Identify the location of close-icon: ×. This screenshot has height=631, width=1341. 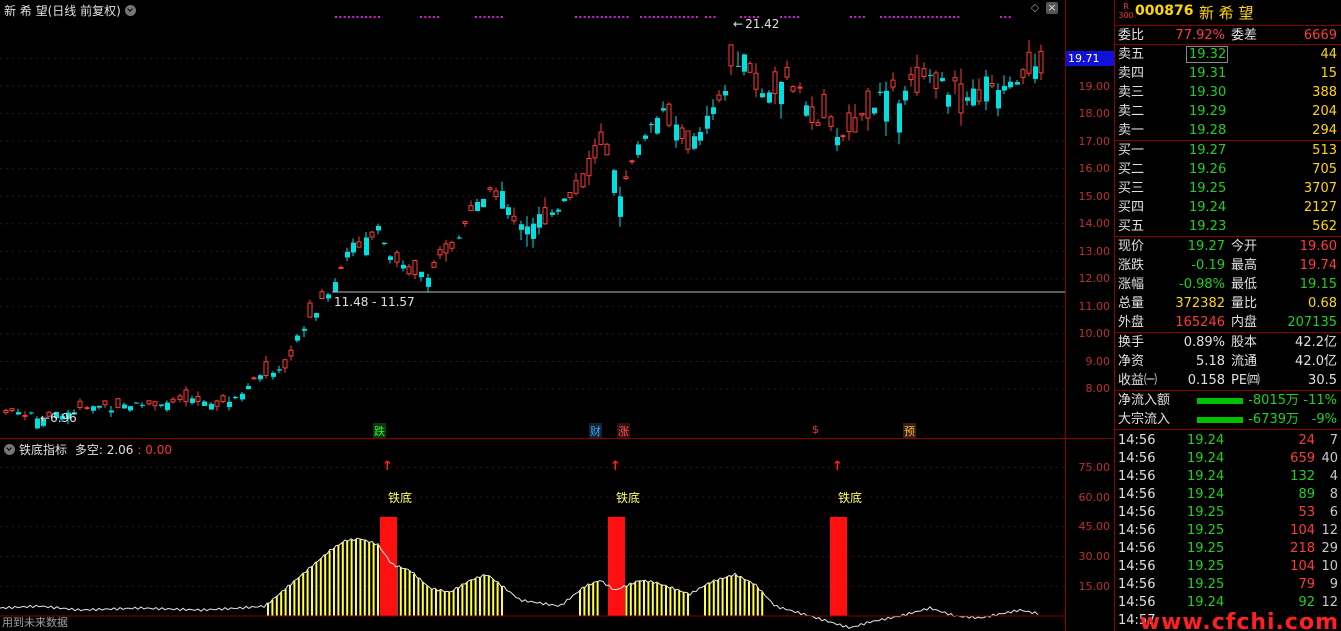
(1052, 8).